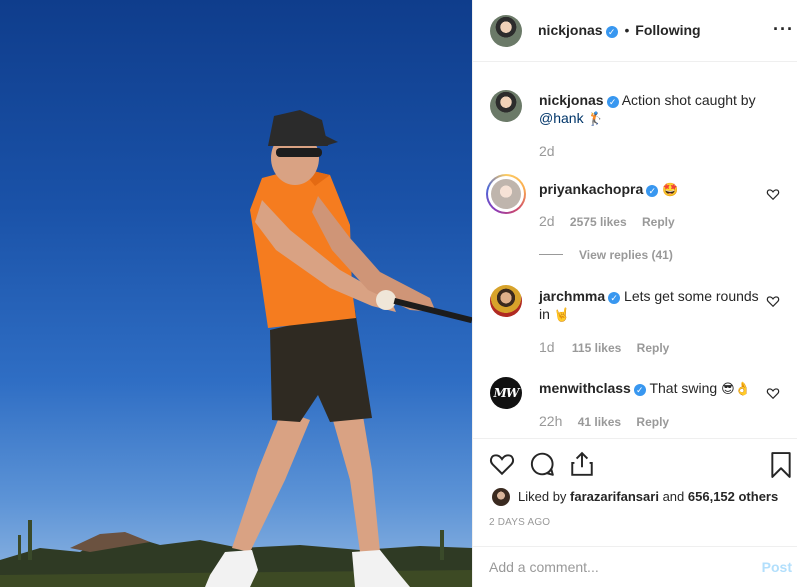 This screenshot has height=587, width=797. I want to click on author-username: nickjonas, so click(570, 30).